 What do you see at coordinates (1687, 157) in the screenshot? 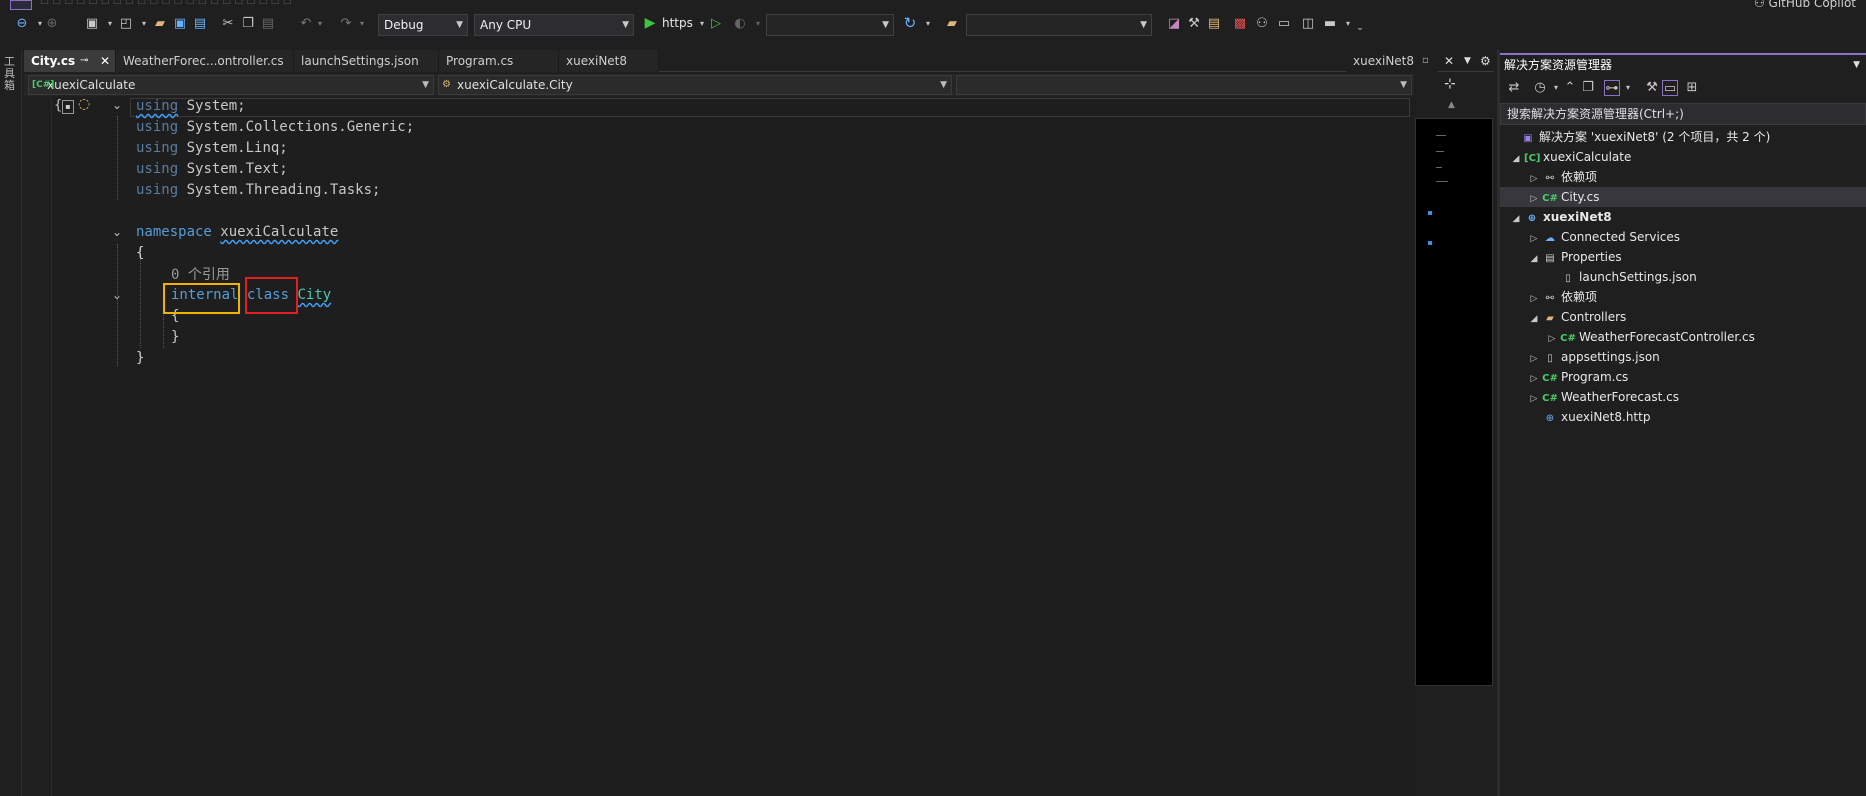
I see `tree-item-xuexicalculate: ◢ [C] xuexiCalculate` at bounding box center [1687, 157].